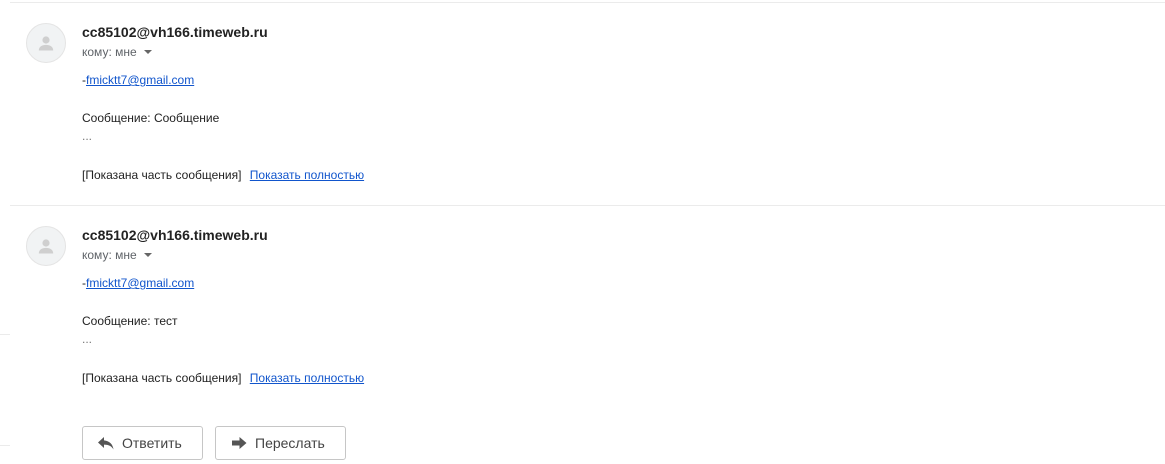 Image resolution: width=1165 pixels, height=464 pixels. I want to click on forward-button: Переслать, so click(280, 443).